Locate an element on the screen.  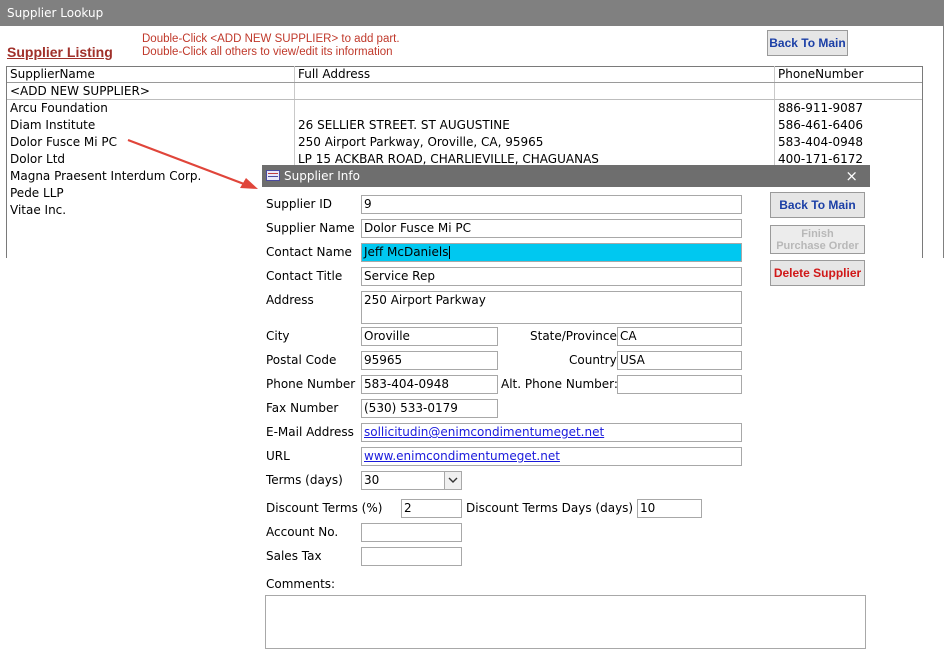
list-item: Dolor Ltd is located at coordinates (37, 159).